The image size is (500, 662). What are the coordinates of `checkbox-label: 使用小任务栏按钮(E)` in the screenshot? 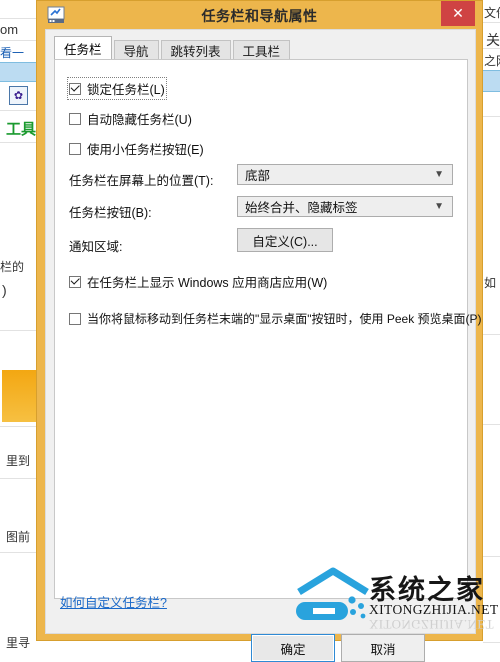 It's located at (145, 150).